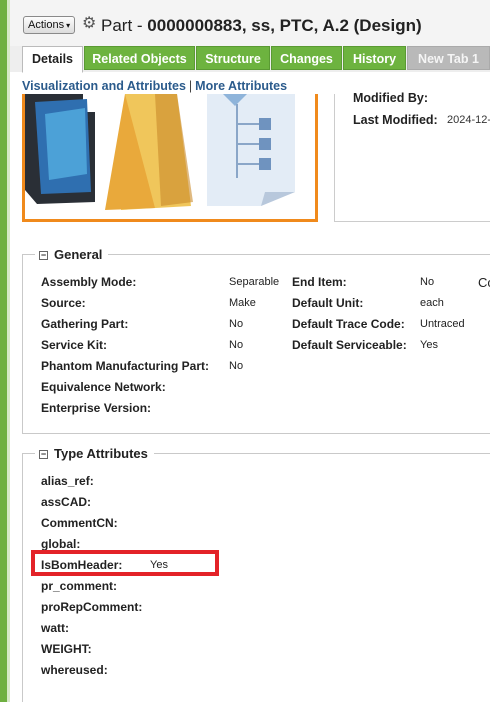 Image resolution: width=490 pixels, height=702 pixels. I want to click on last-modified-label: Last Modified:, so click(395, 120).